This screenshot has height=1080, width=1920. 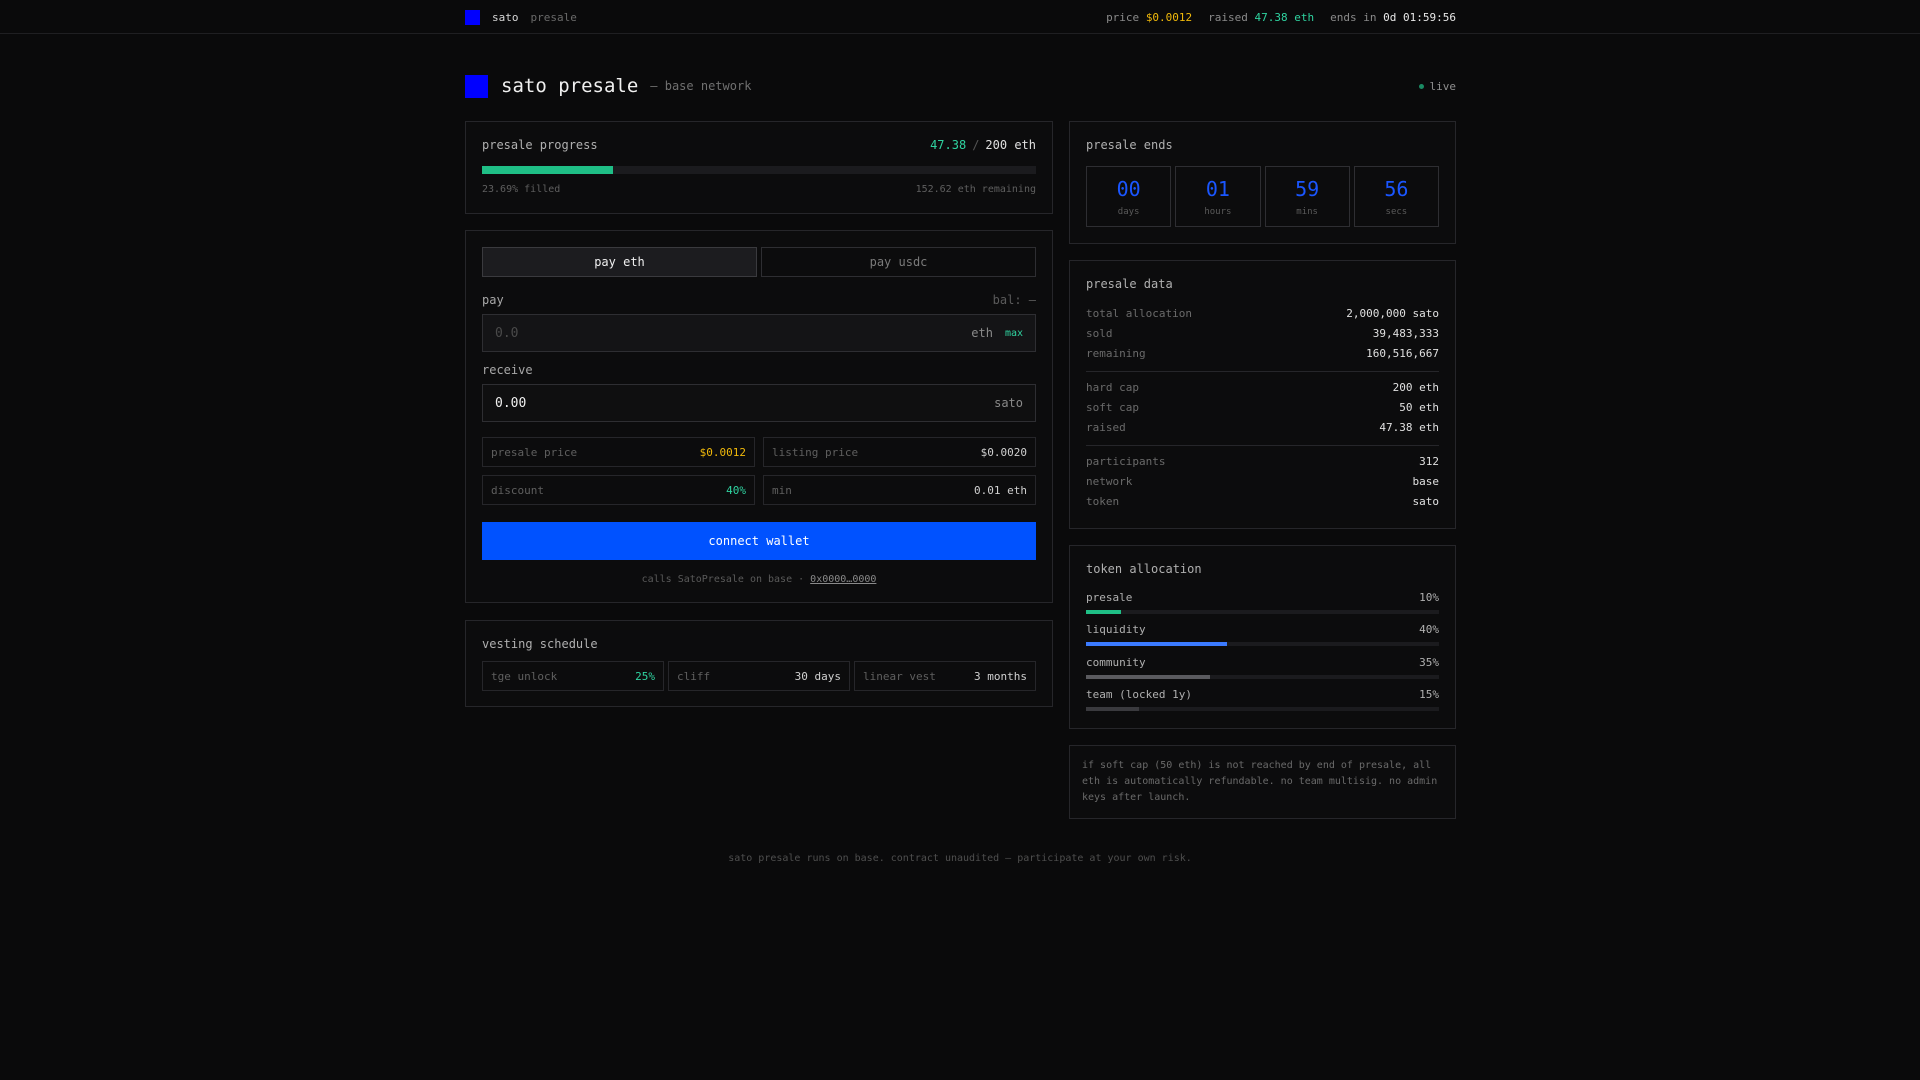 I want to click on progress-bar, so click(x=759, y=170).